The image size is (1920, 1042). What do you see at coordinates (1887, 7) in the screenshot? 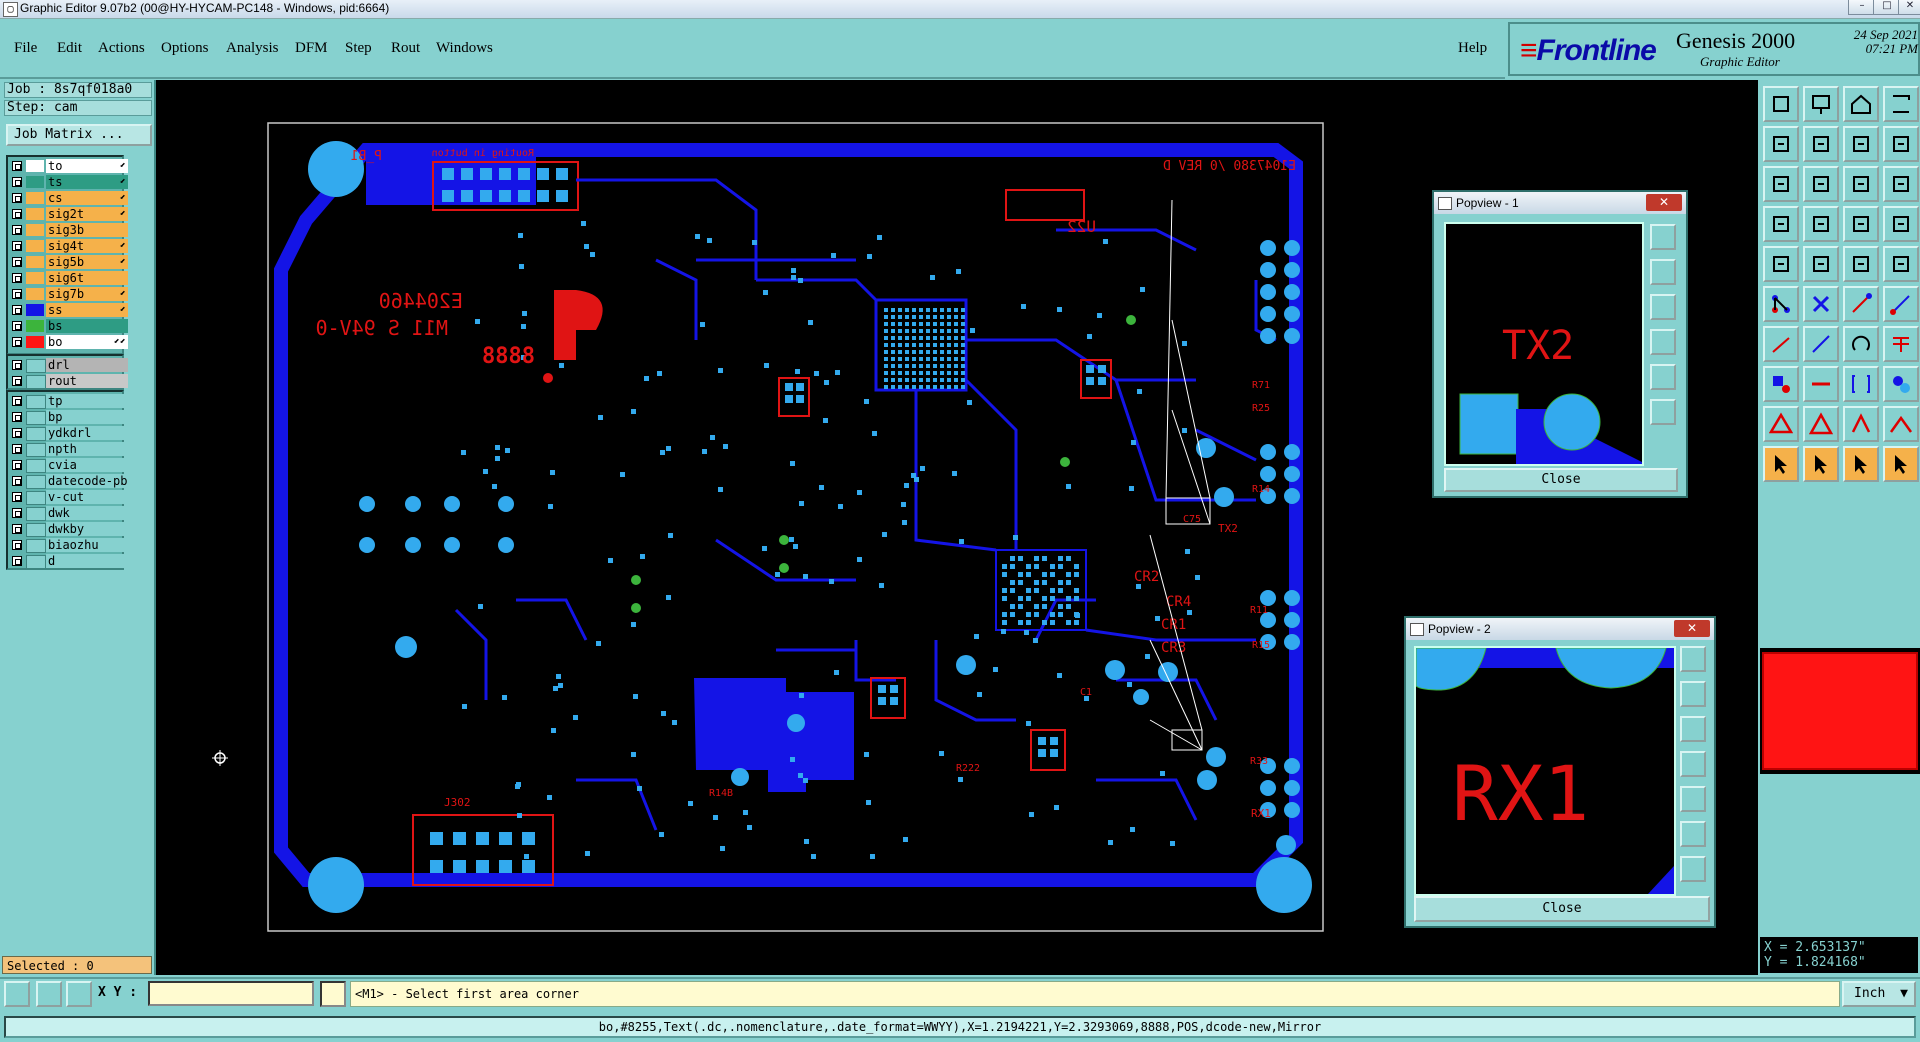
I see `maximize-button: □` at bounding box center [1887, 7].